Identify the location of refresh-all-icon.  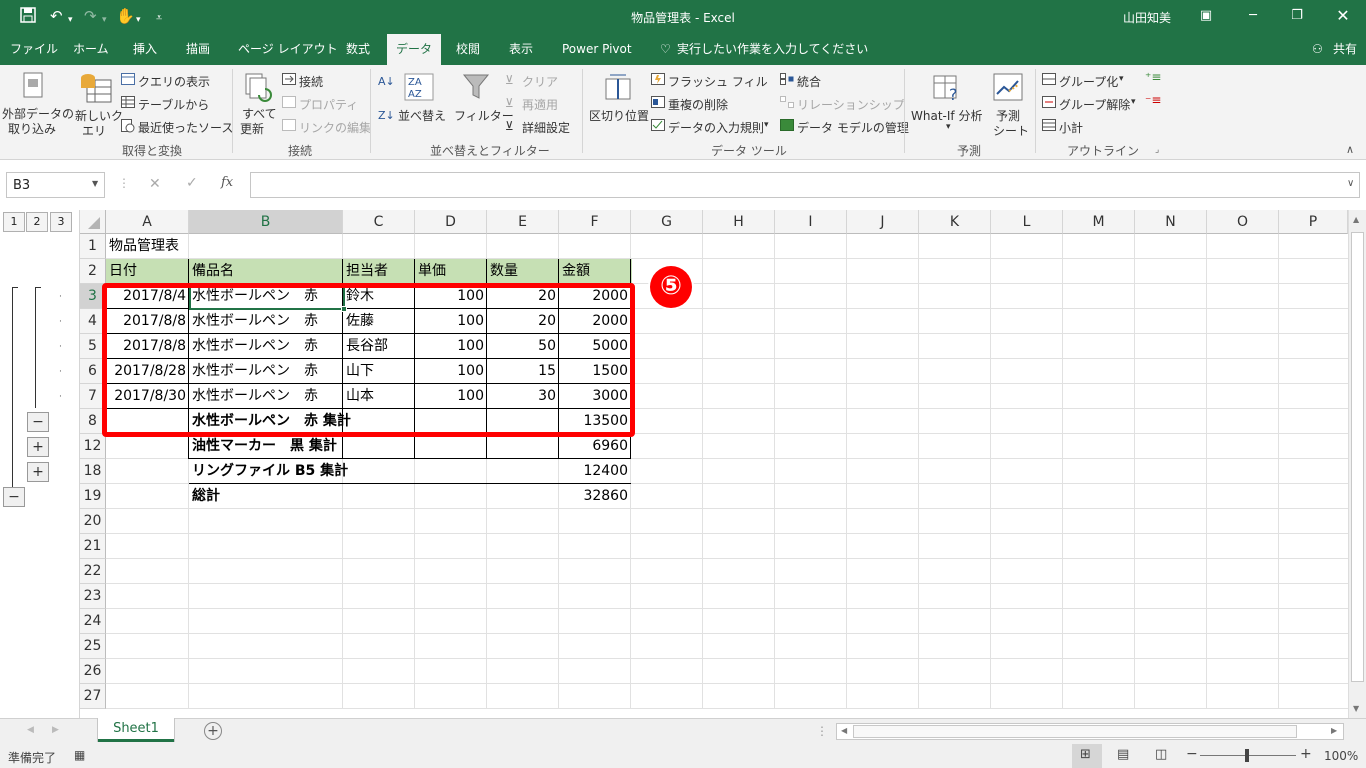
(259, 88).